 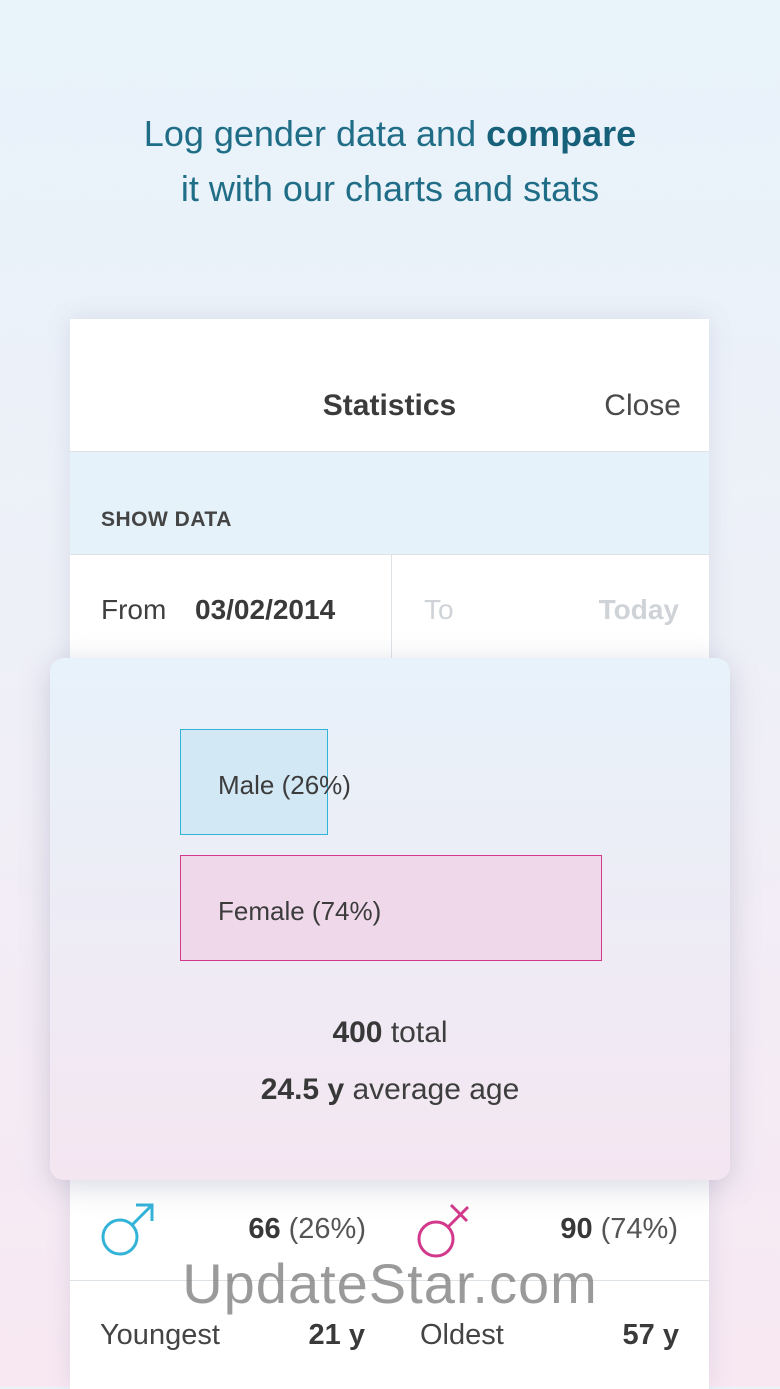 What do you see at coordinates (650, 1335) in the screenshot?
I see `oldest-value: 57 y` at bounding box center [650, 1335].